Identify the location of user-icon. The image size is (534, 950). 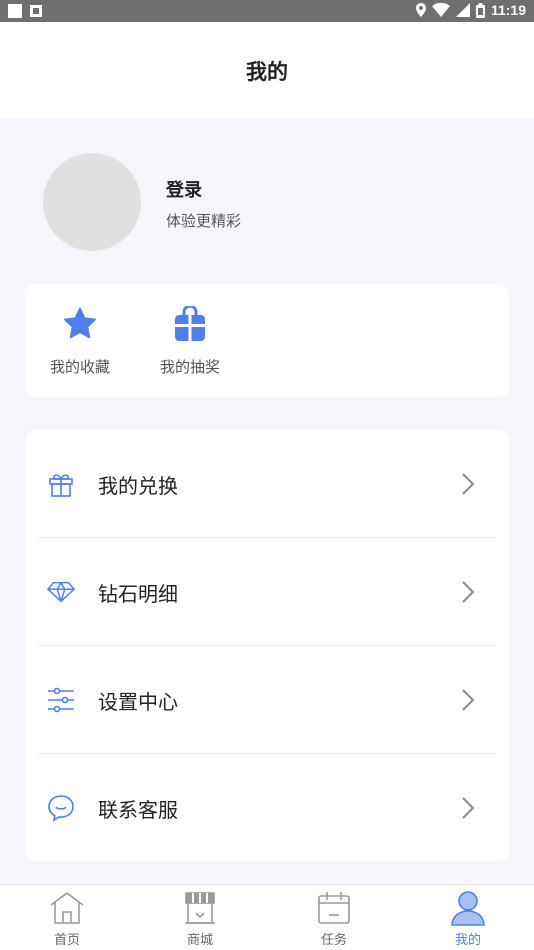
(468, 908).